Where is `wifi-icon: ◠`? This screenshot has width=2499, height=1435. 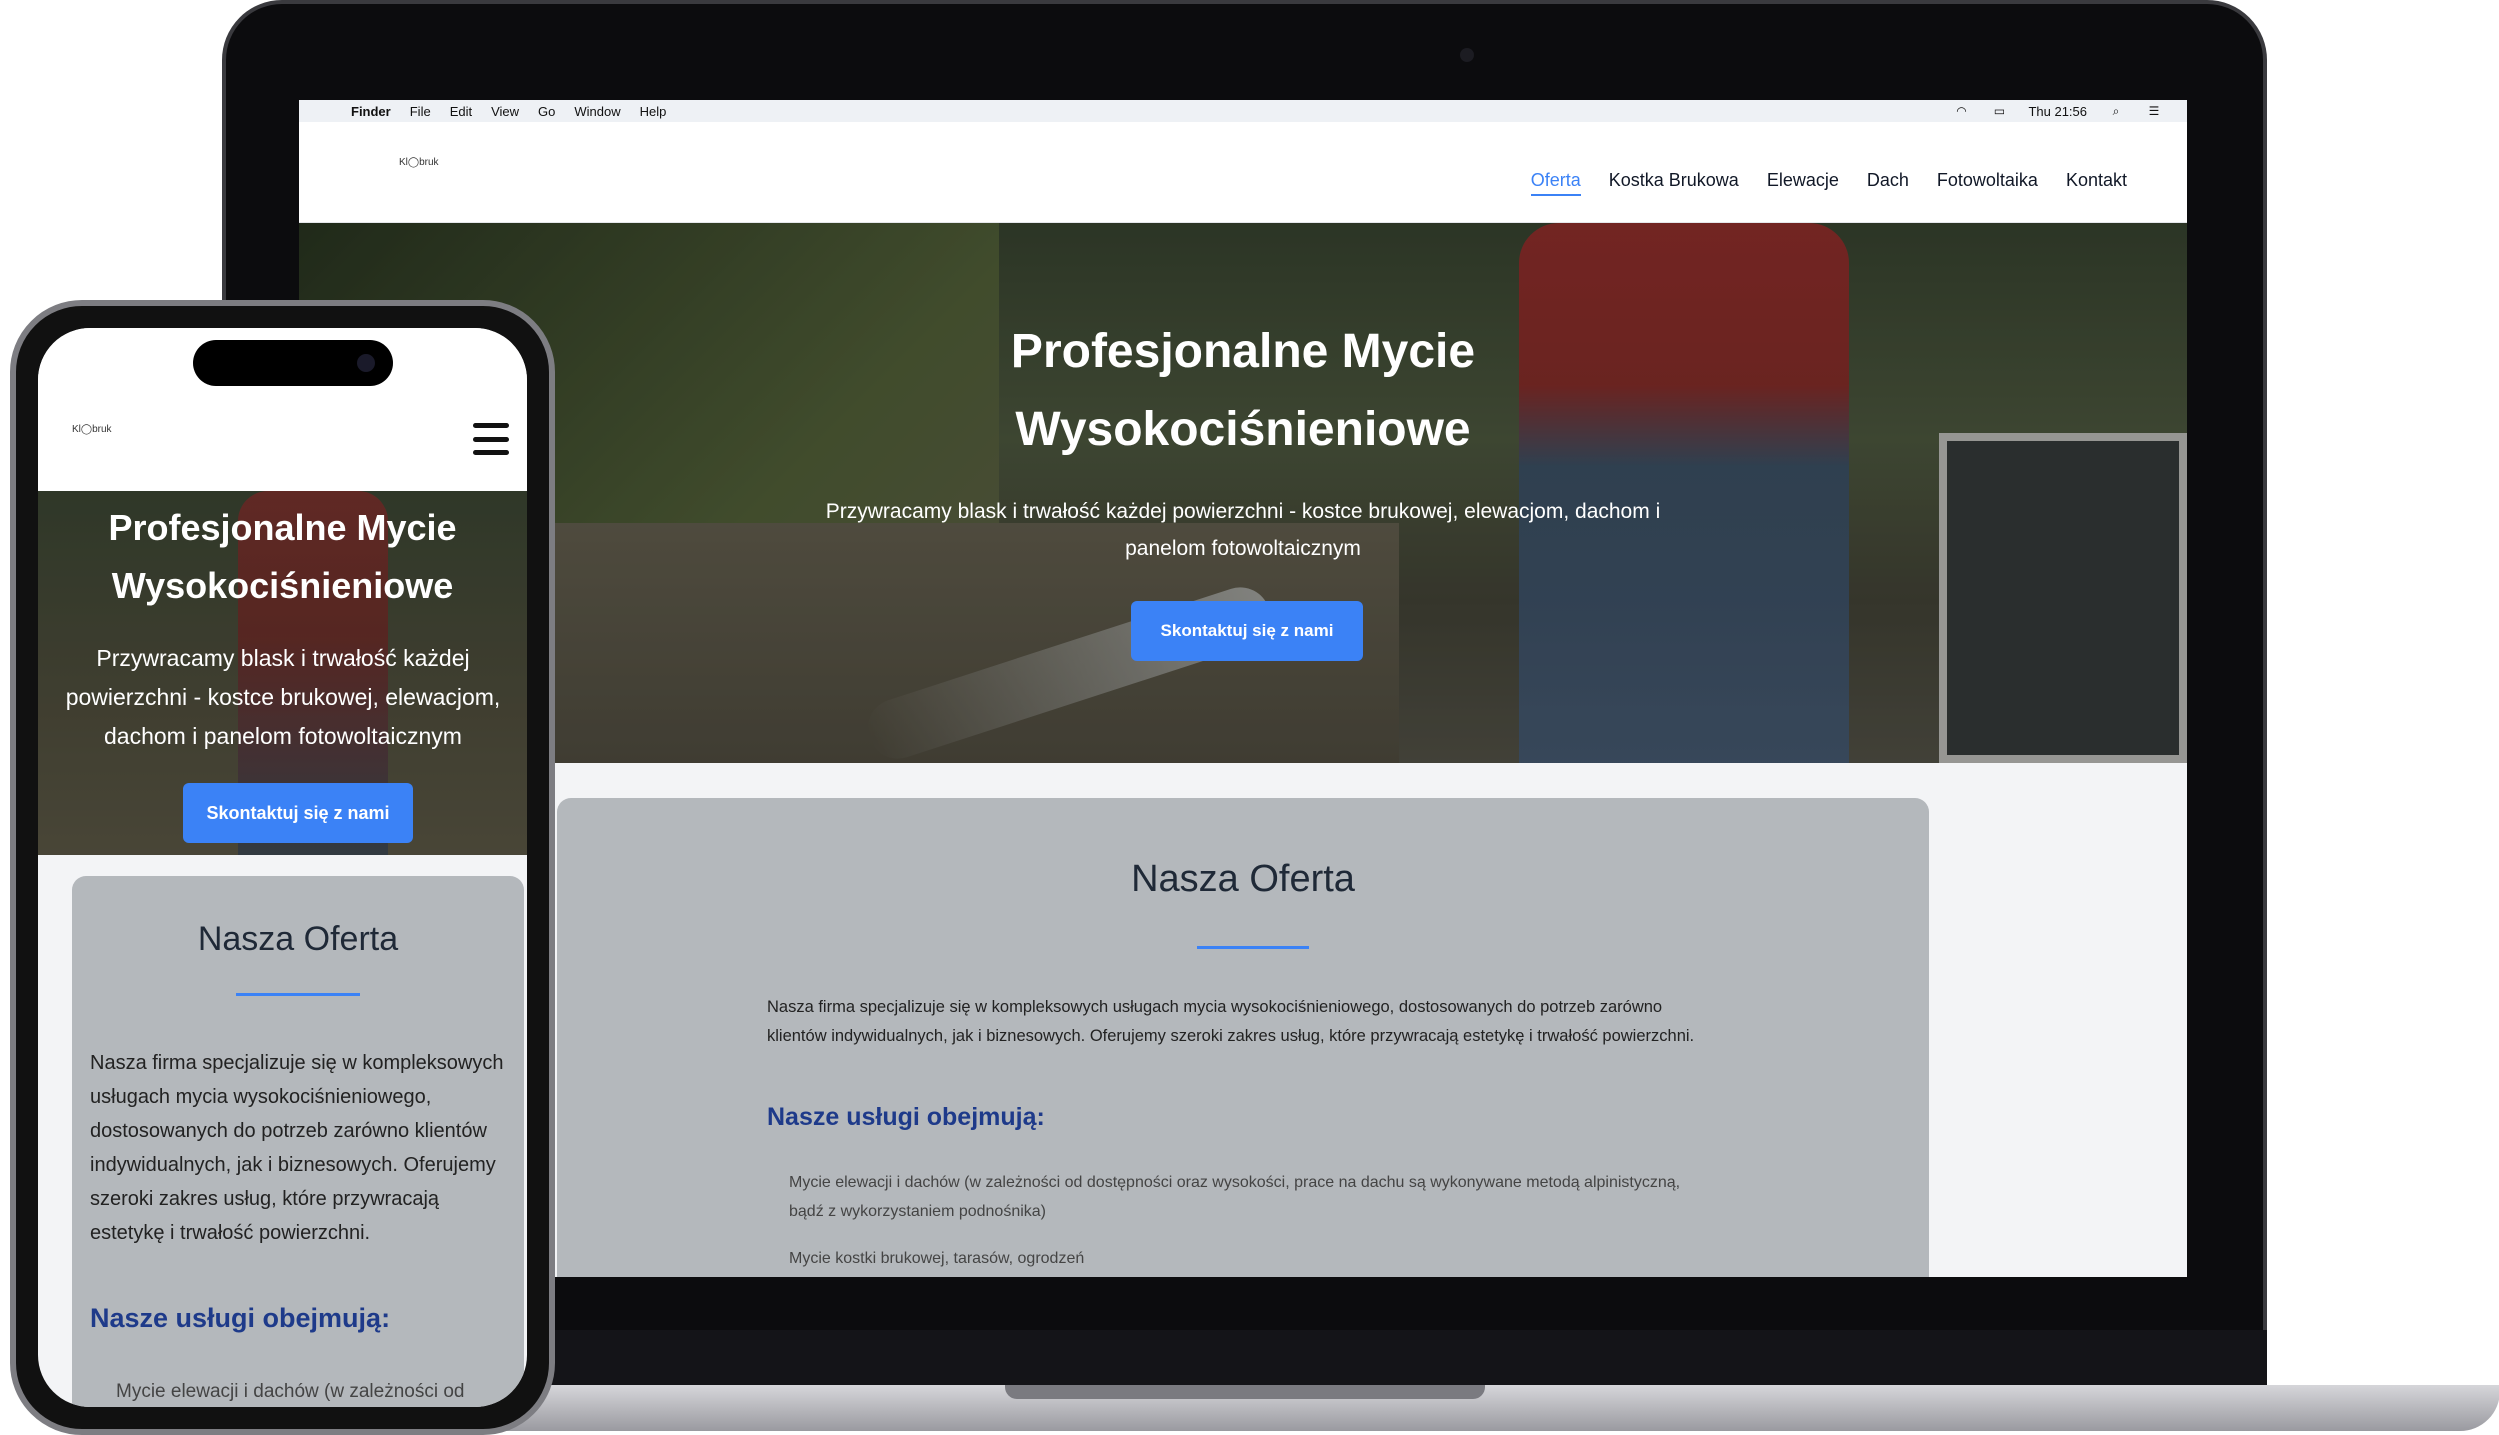
wifi-icon: ◠ is located at coordinates (1961, 111).